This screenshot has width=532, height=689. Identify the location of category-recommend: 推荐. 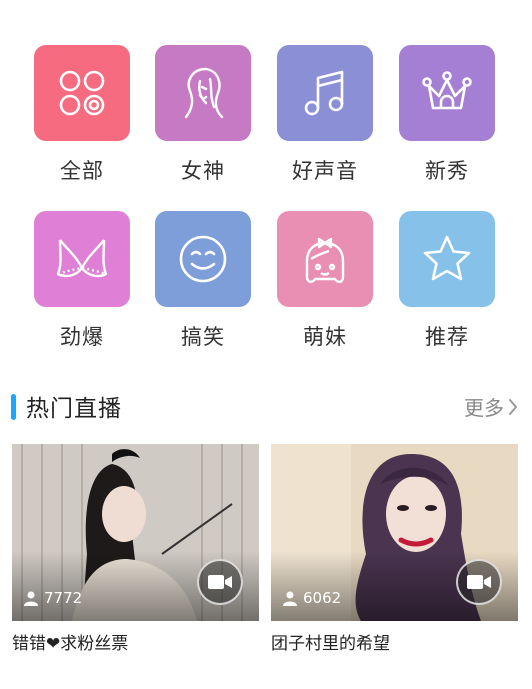
(447, 281).